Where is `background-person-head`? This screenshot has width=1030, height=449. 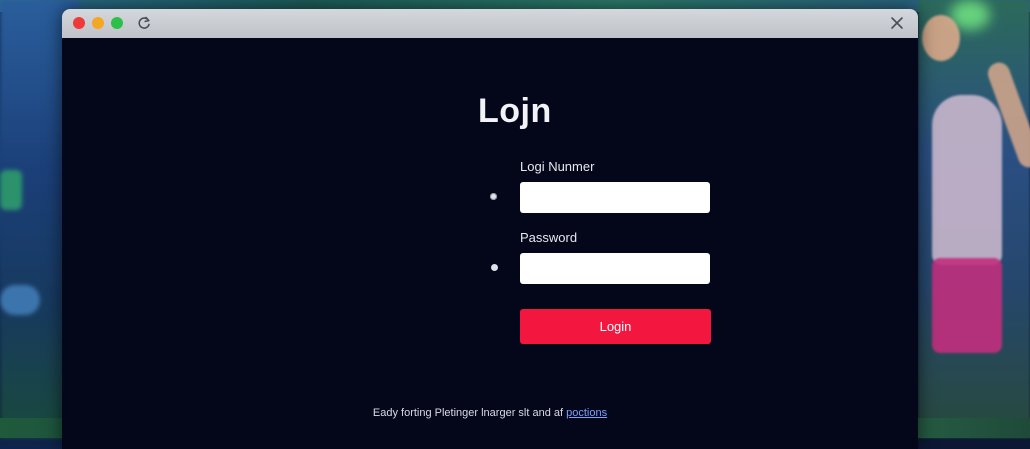
background-person-head is located at coordinates (941, 38).